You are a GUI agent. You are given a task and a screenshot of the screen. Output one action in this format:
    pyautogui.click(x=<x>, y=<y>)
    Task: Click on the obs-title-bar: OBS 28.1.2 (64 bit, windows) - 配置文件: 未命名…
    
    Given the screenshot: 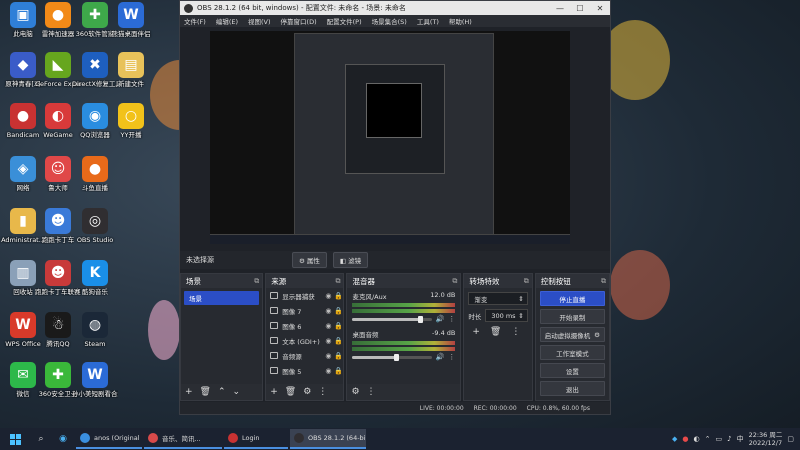 What is the action you would take?
    pyautogui.click(x=395, y=8)
    